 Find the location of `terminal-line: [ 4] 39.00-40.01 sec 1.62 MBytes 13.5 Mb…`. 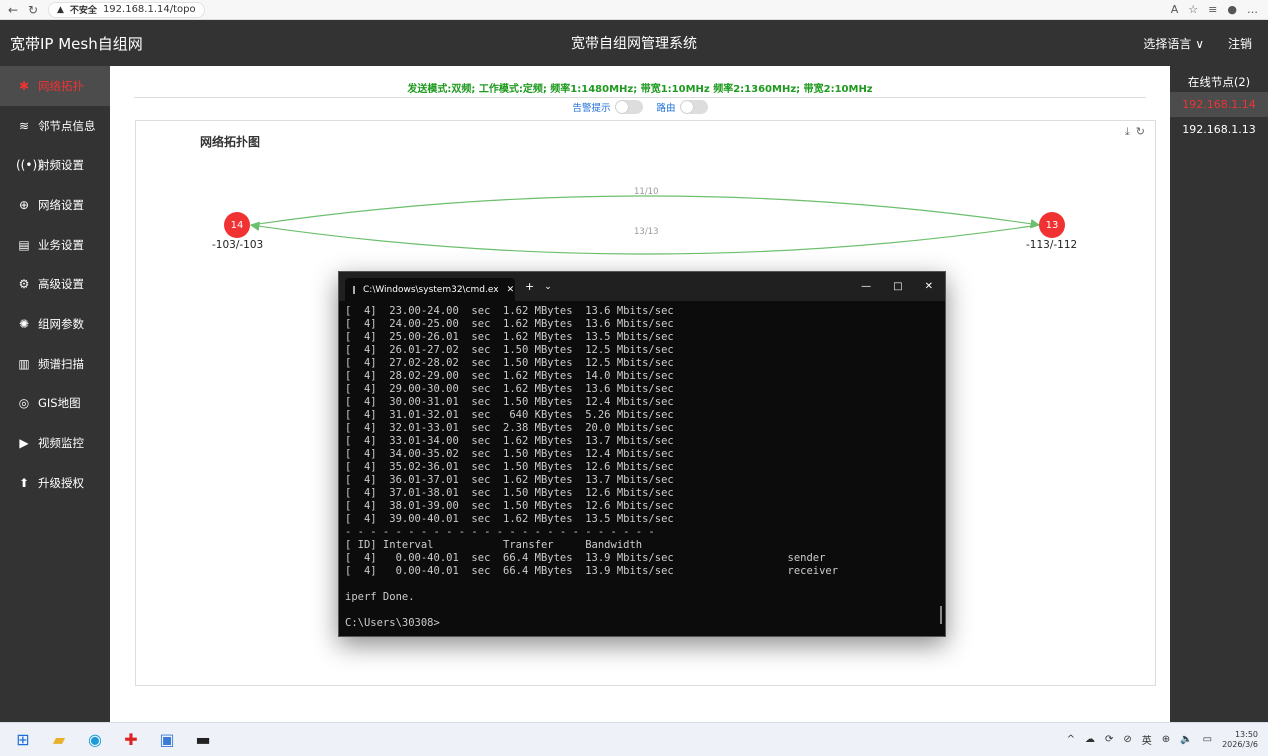

terminal-line: [ 4] 39.00-40.01 sec 1.62 MBytes 13.5 Mb… is located at coordinates (509, 519).